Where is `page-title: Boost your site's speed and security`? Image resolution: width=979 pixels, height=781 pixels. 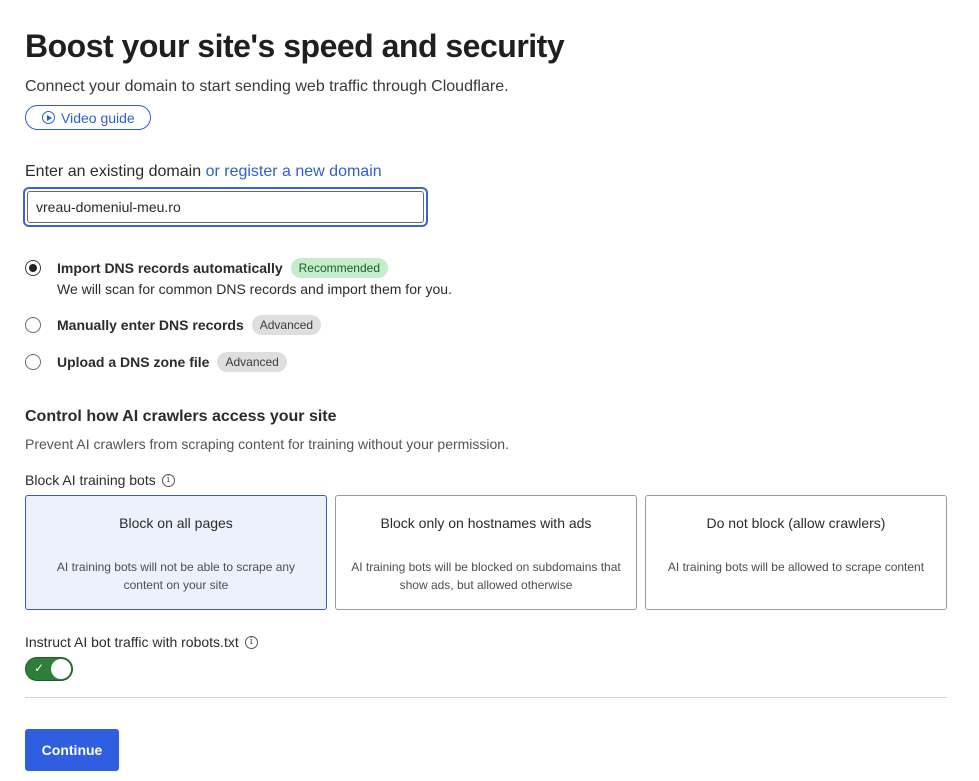
page-title: Boost your site's speed and security is located at coordinates (295, 46).